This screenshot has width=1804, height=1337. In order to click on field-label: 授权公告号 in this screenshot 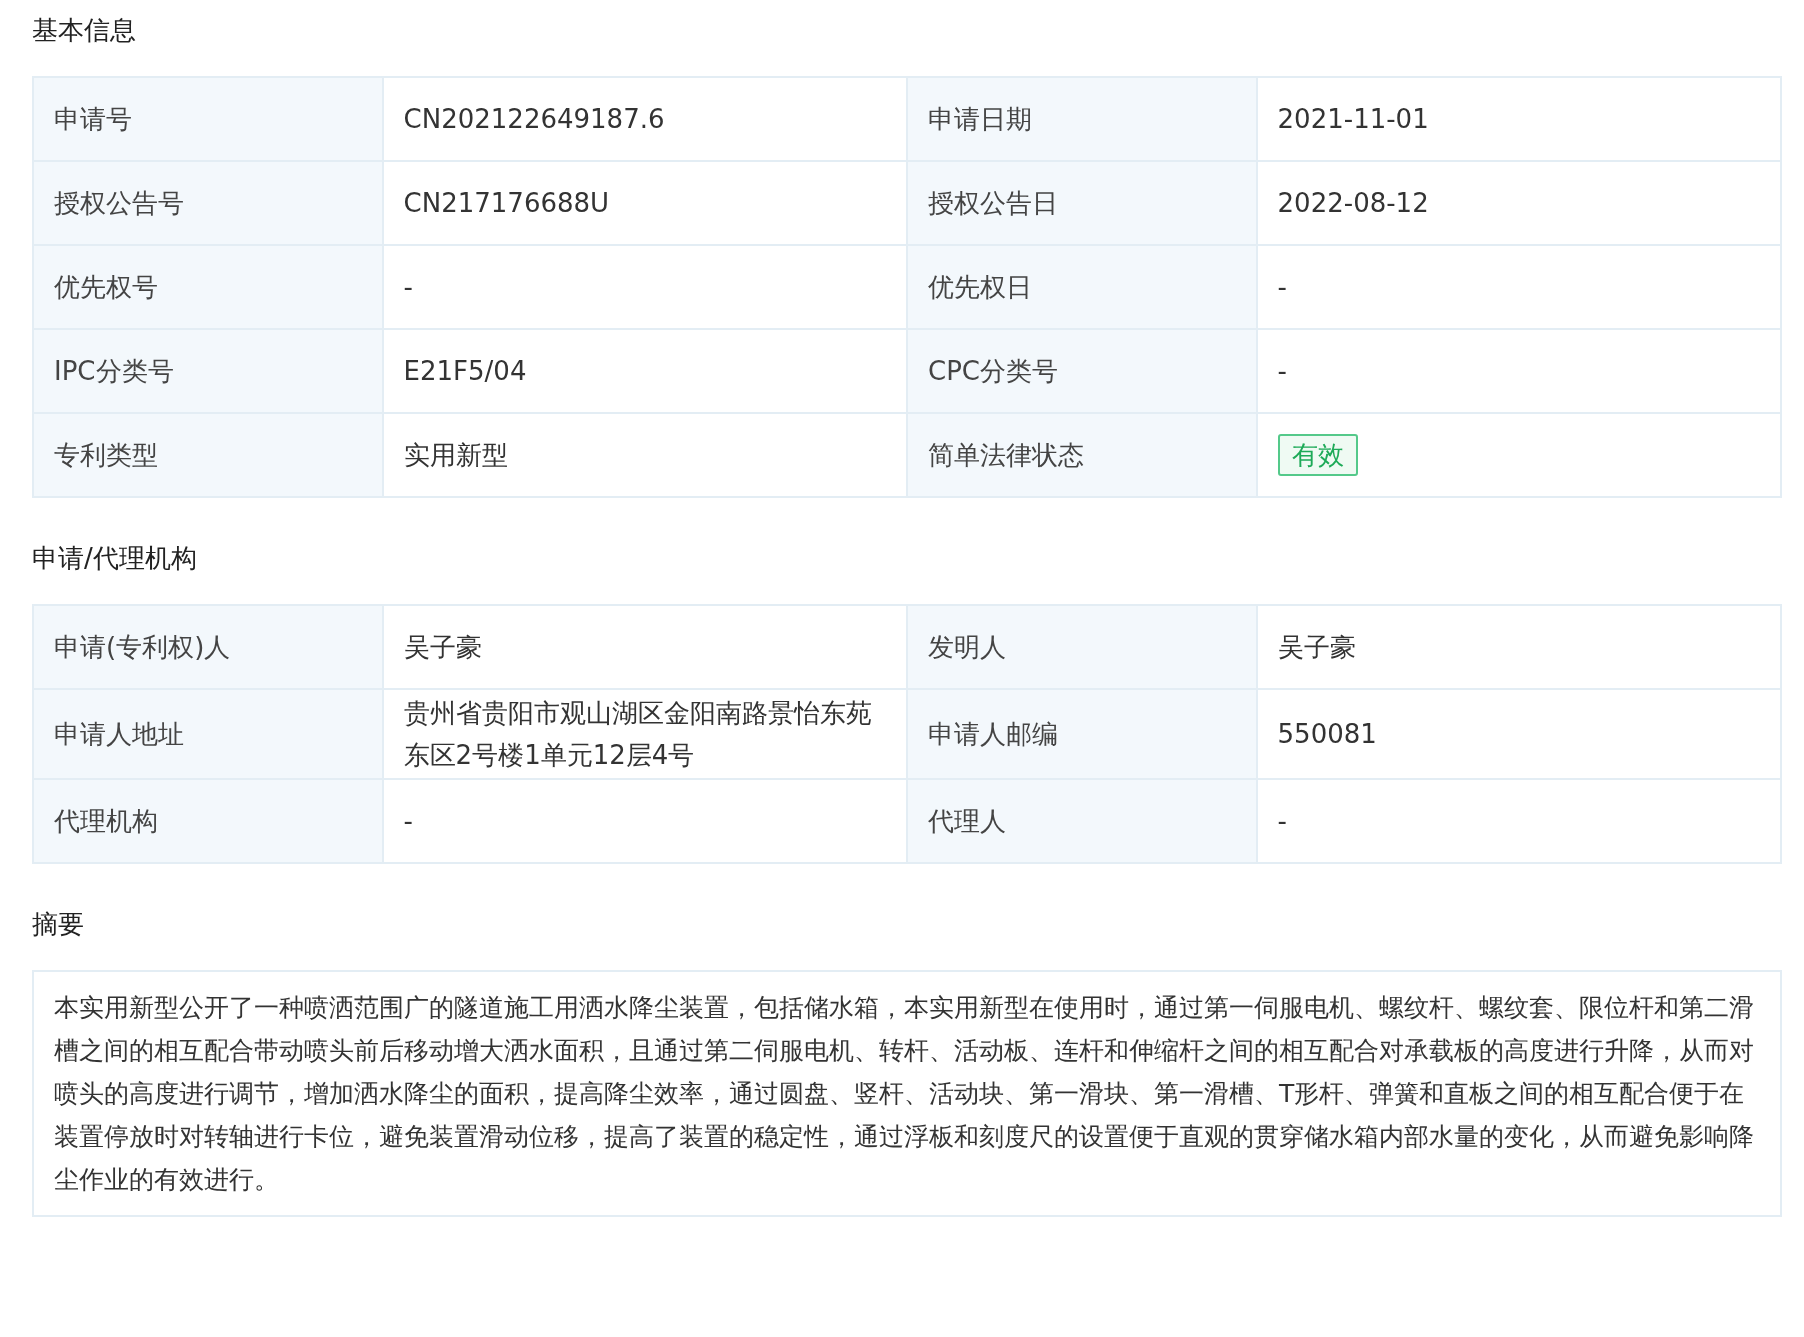, I will do `click(208, 203)`.